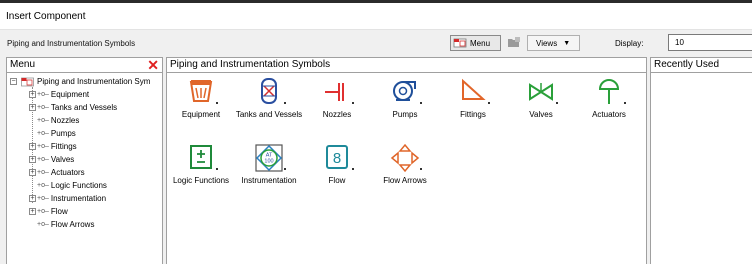 The width and height of the screenshot is (752, 264). Describe the element at coordinates (23, 64) in the screenshot. I see `menu-panel-title: Menu` at that location.